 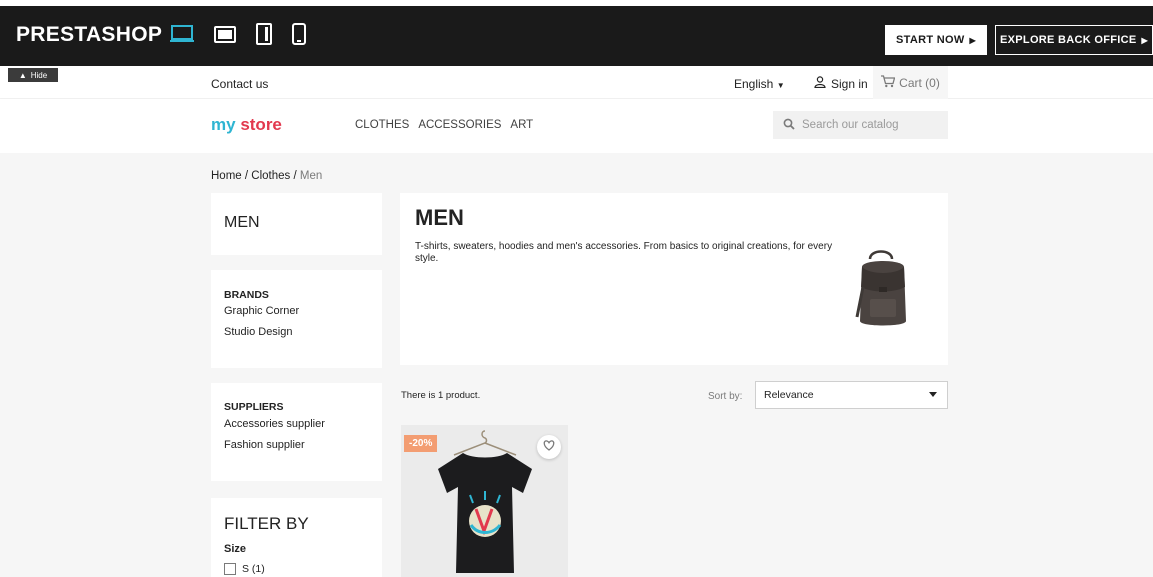 What do you see at coordinates (754, 84) in the screenshot?
I see `language-label: English` at bounding box center [754, 84].